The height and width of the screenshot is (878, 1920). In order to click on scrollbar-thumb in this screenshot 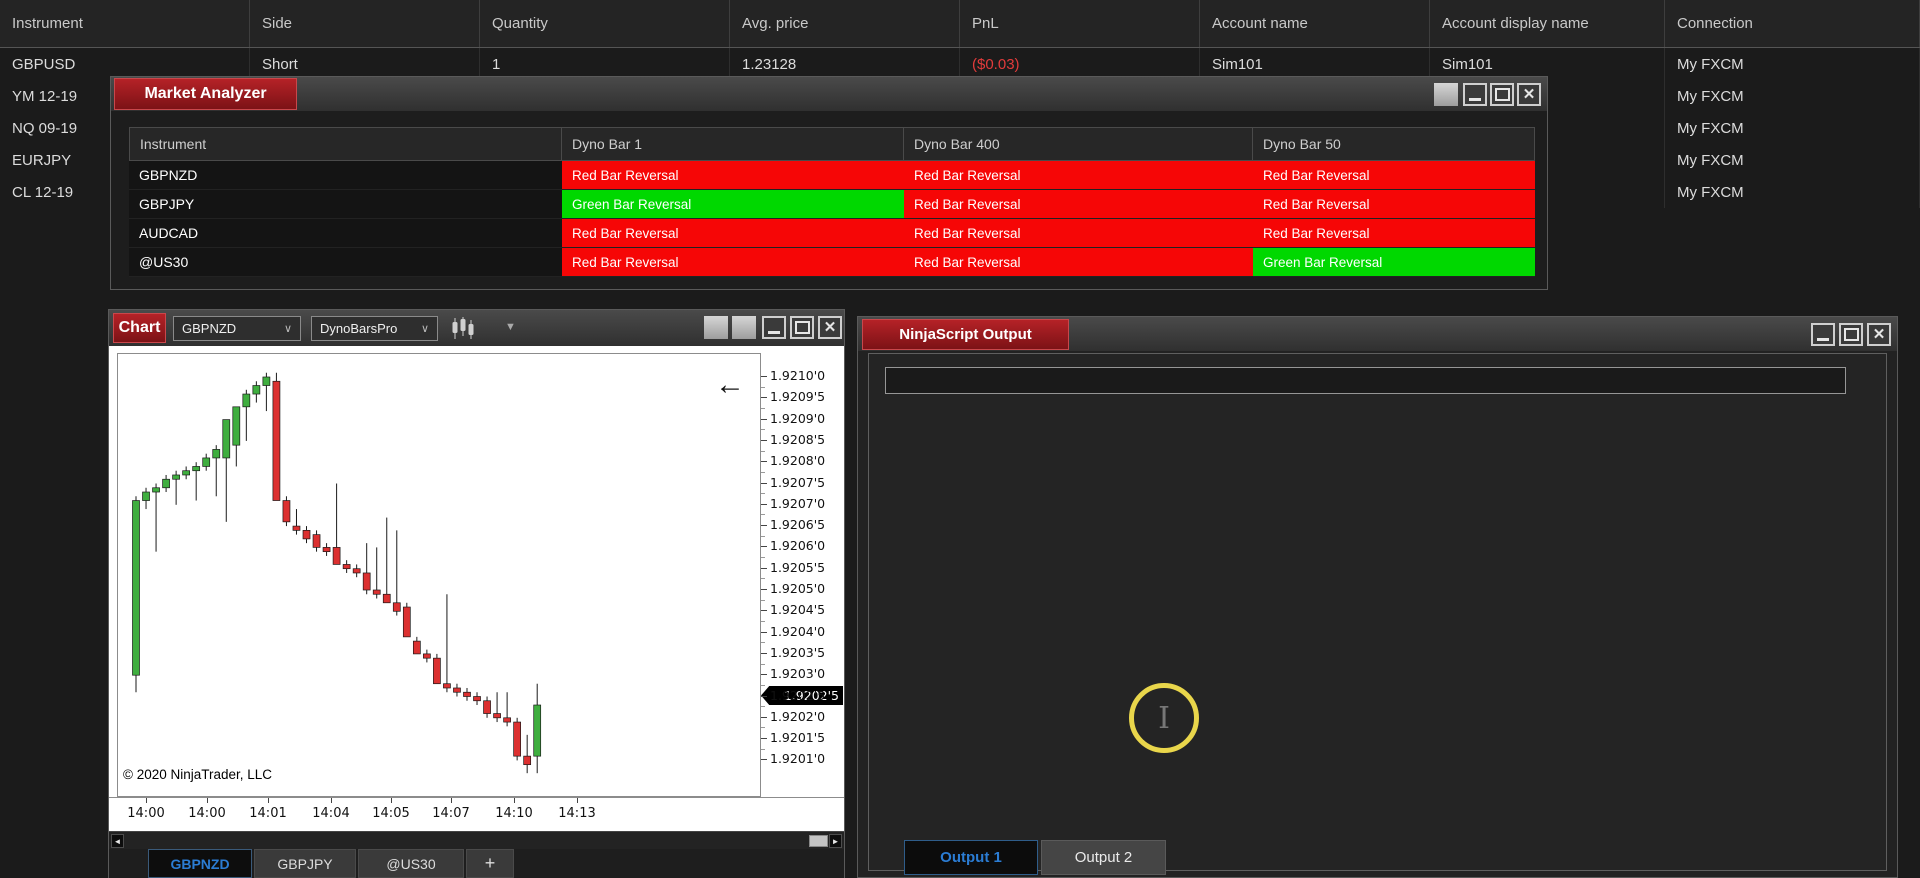, I will do `click(818, 841)`.